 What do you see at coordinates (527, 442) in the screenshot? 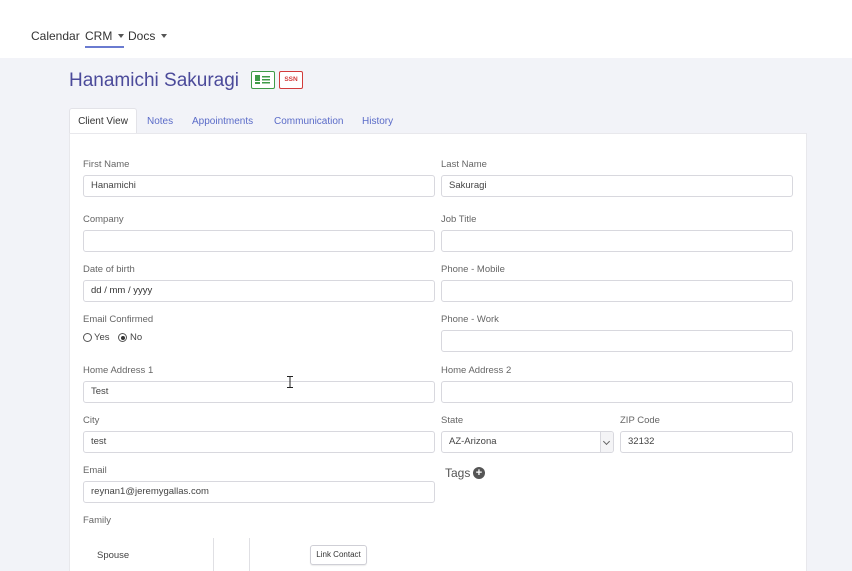
I see `state-select: AZ-Arizona` at bounding box center [527, 442].